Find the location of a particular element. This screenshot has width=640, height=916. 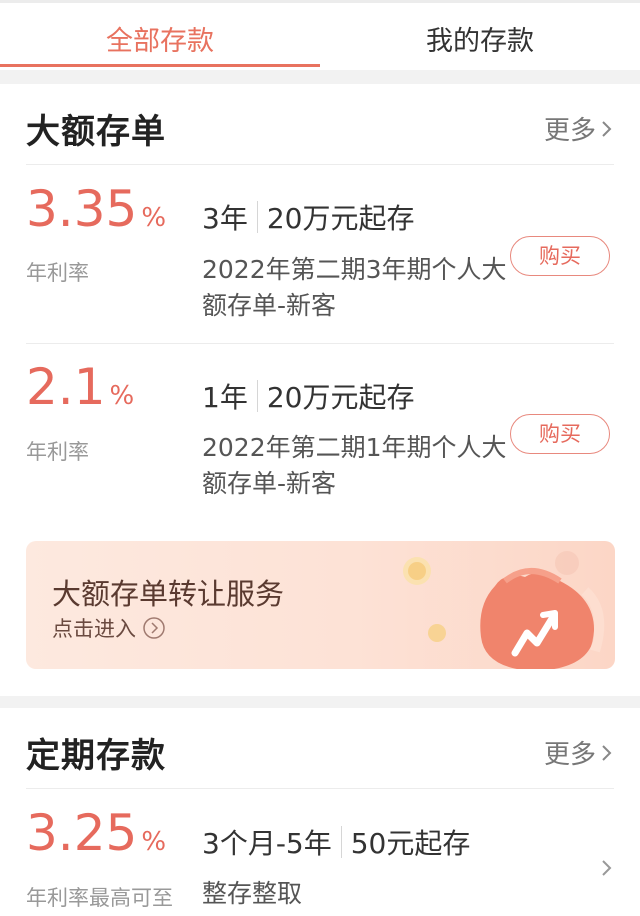

circle-chevron-icon is located at coordinates (154, 628).